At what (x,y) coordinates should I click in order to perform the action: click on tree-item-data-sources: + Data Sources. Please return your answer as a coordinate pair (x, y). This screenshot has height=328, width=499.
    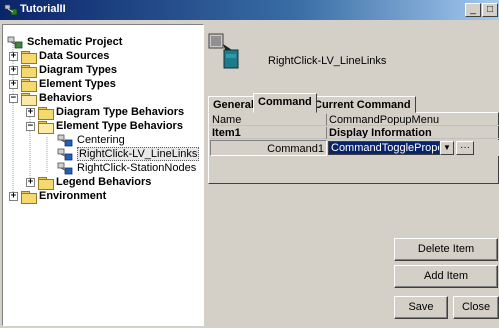
    Looking at the image, I should click on (59, 56).